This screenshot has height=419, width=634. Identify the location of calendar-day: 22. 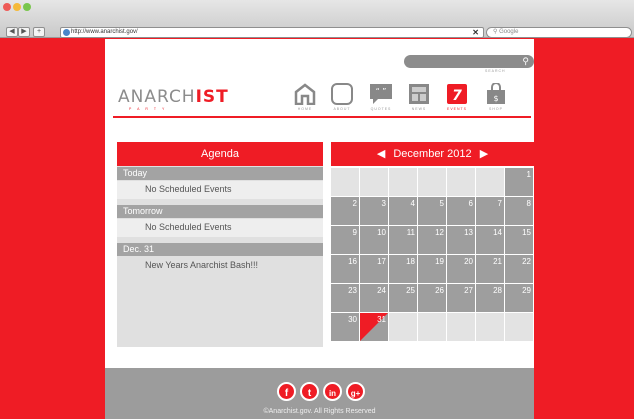
(519, 269).